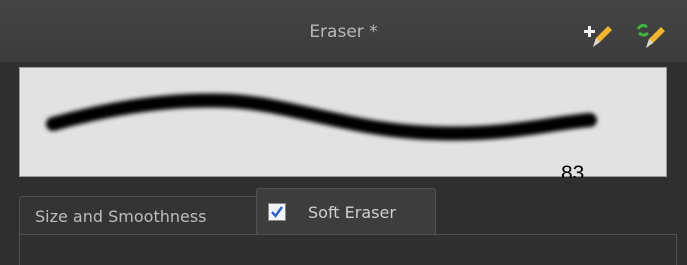 Image resolution: width=687 pixels, height=265 pixels. I want to click on soft-eraser-checkbox, so click(277, 212).